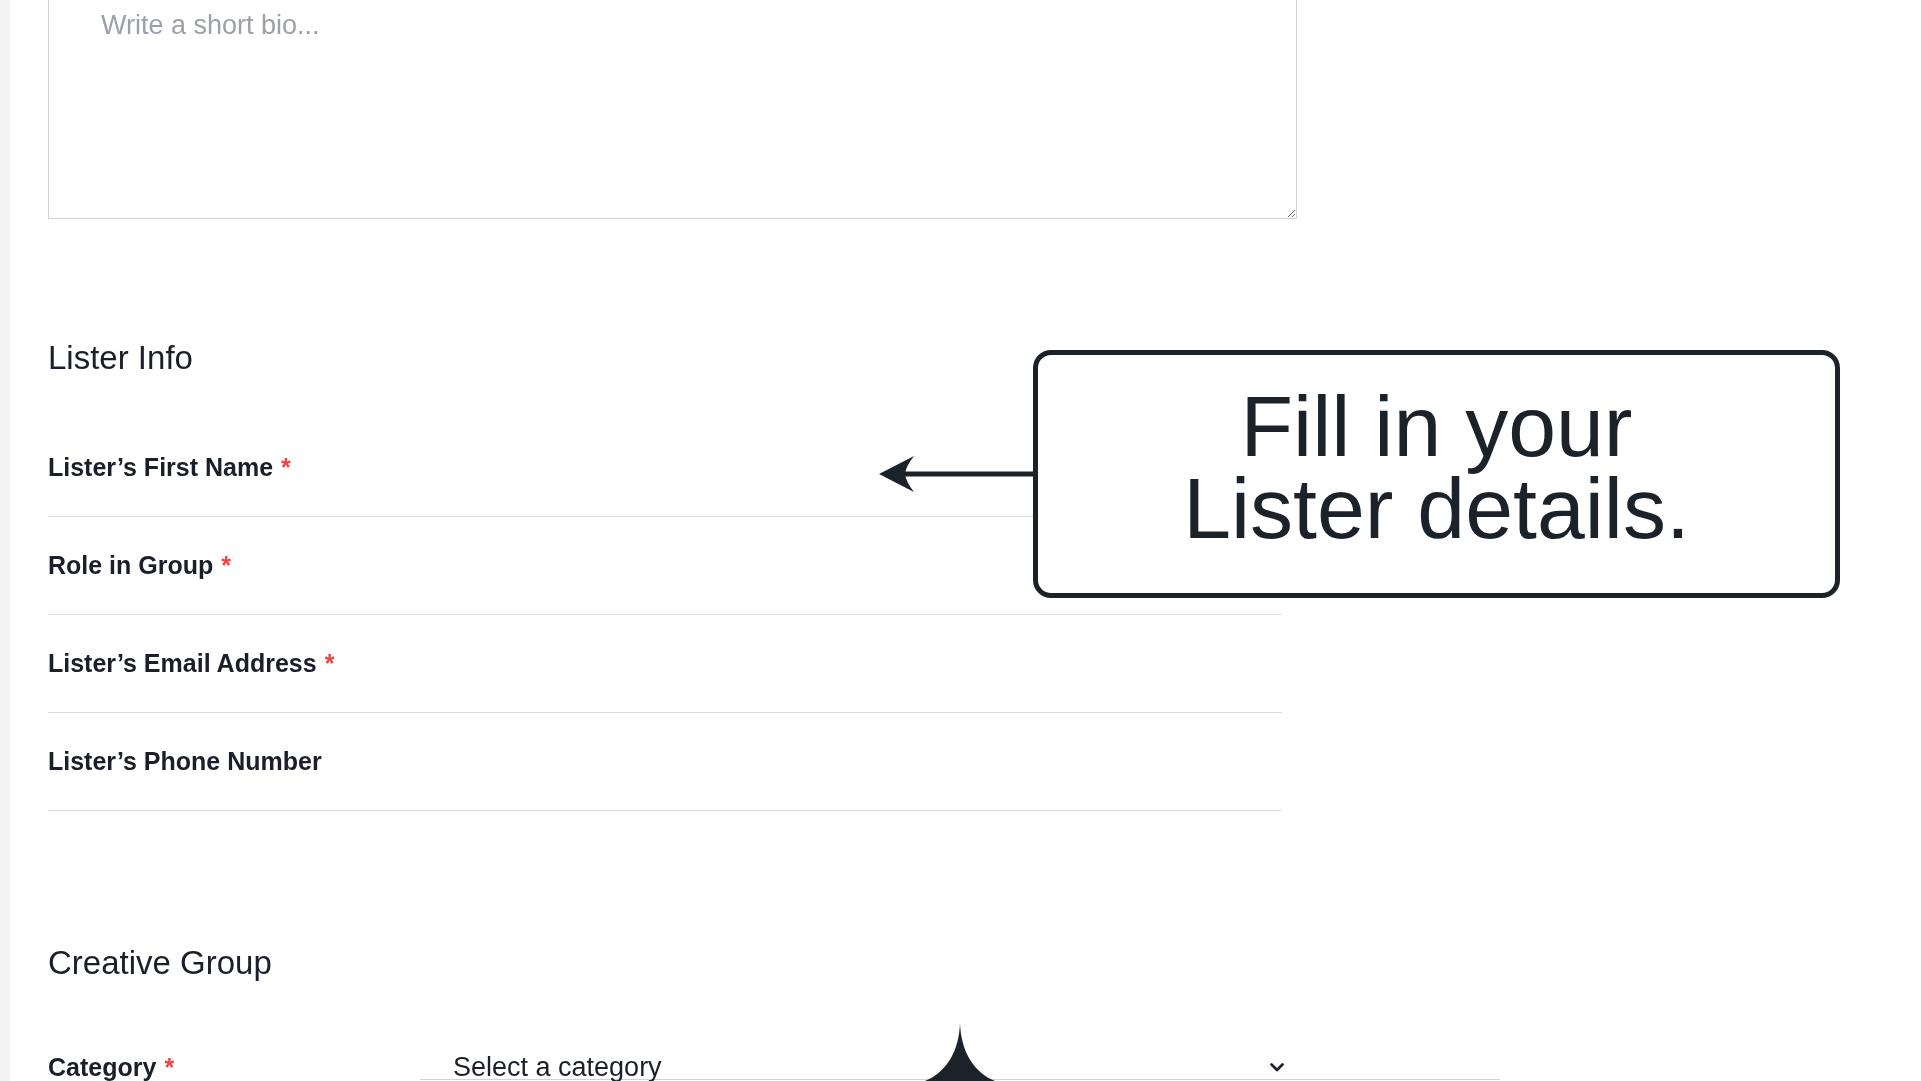  Describe the element at coordinates (185, 761) in the screenshot. I see `field-label: Lister’s Phone Number` at that location.